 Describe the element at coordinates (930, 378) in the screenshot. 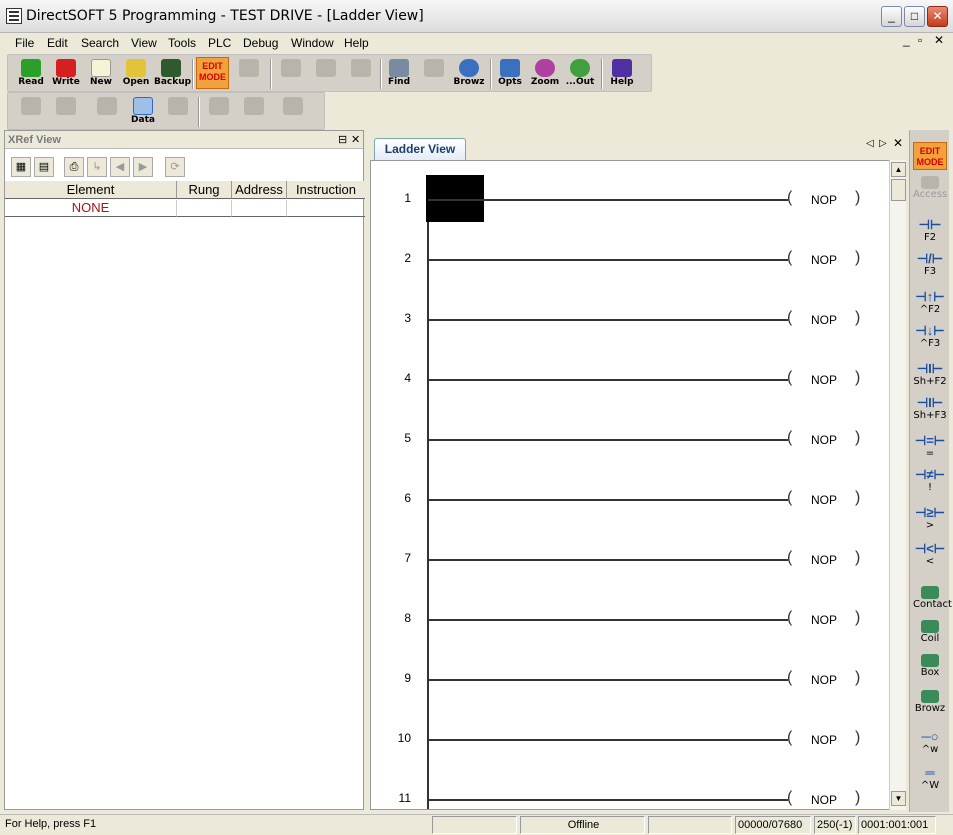

I see `immediate-contact-button: ⊣I⊢ Sh+F2` at that location.